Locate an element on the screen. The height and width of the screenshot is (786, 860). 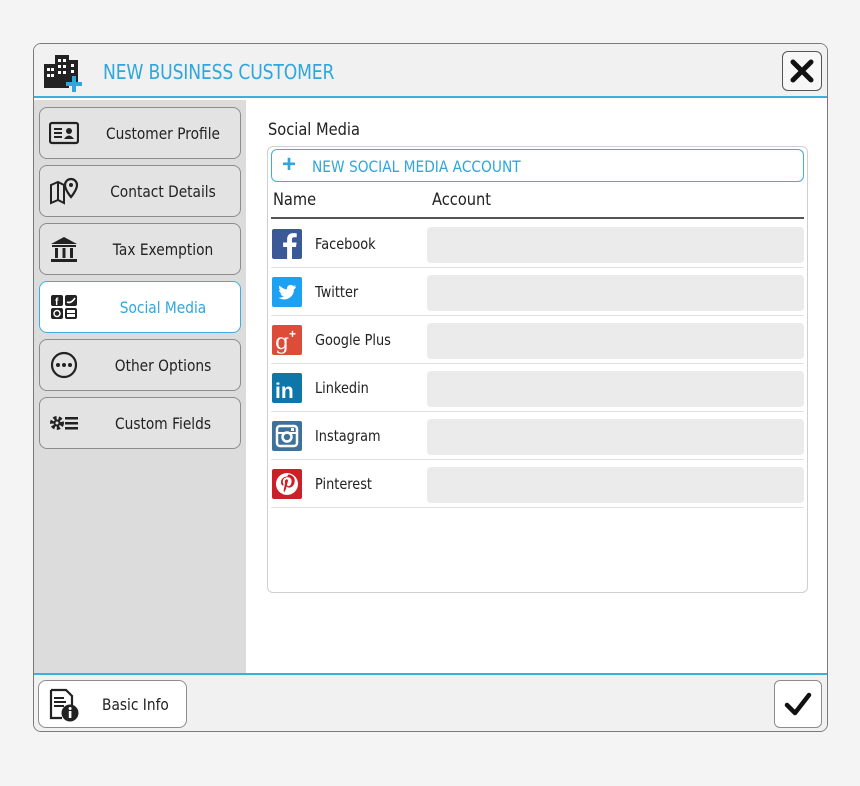
sidebar-item-label: Contact Details is located at coordinates (163, 191).